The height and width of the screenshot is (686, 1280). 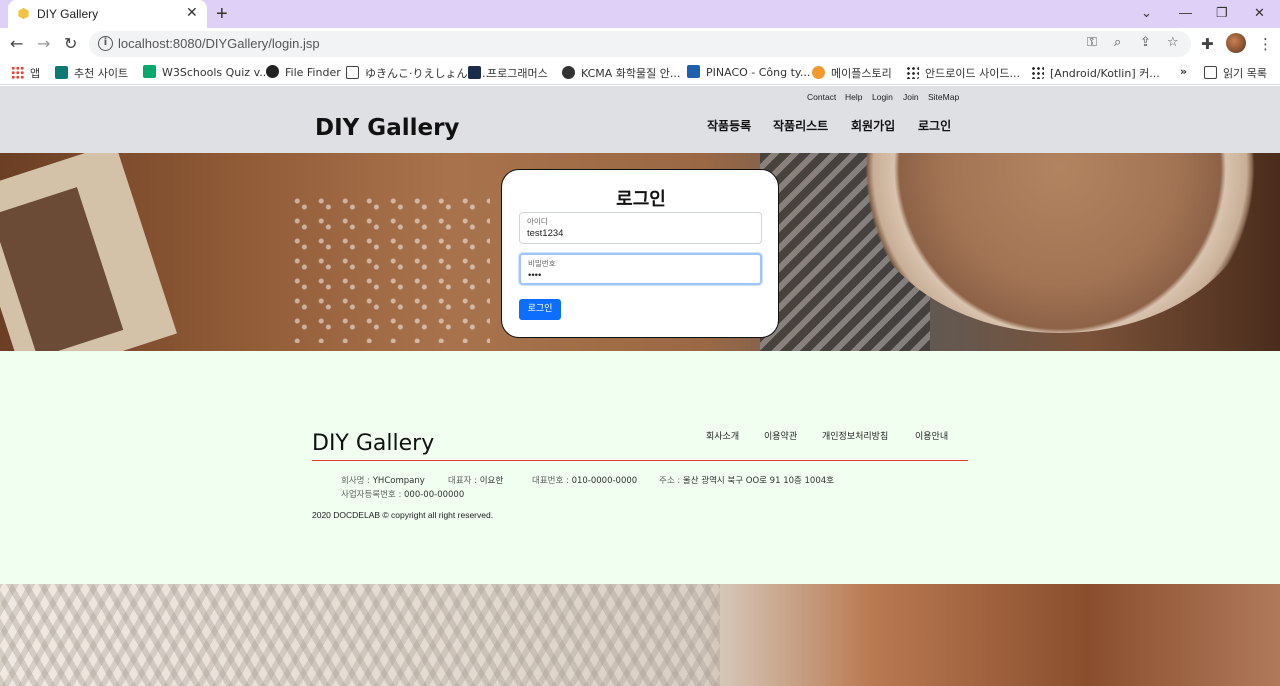 I want to click on login-form: 로그인 아이디 test1234 비밀번호 •••• 로그인, so click(x=640, y=253).